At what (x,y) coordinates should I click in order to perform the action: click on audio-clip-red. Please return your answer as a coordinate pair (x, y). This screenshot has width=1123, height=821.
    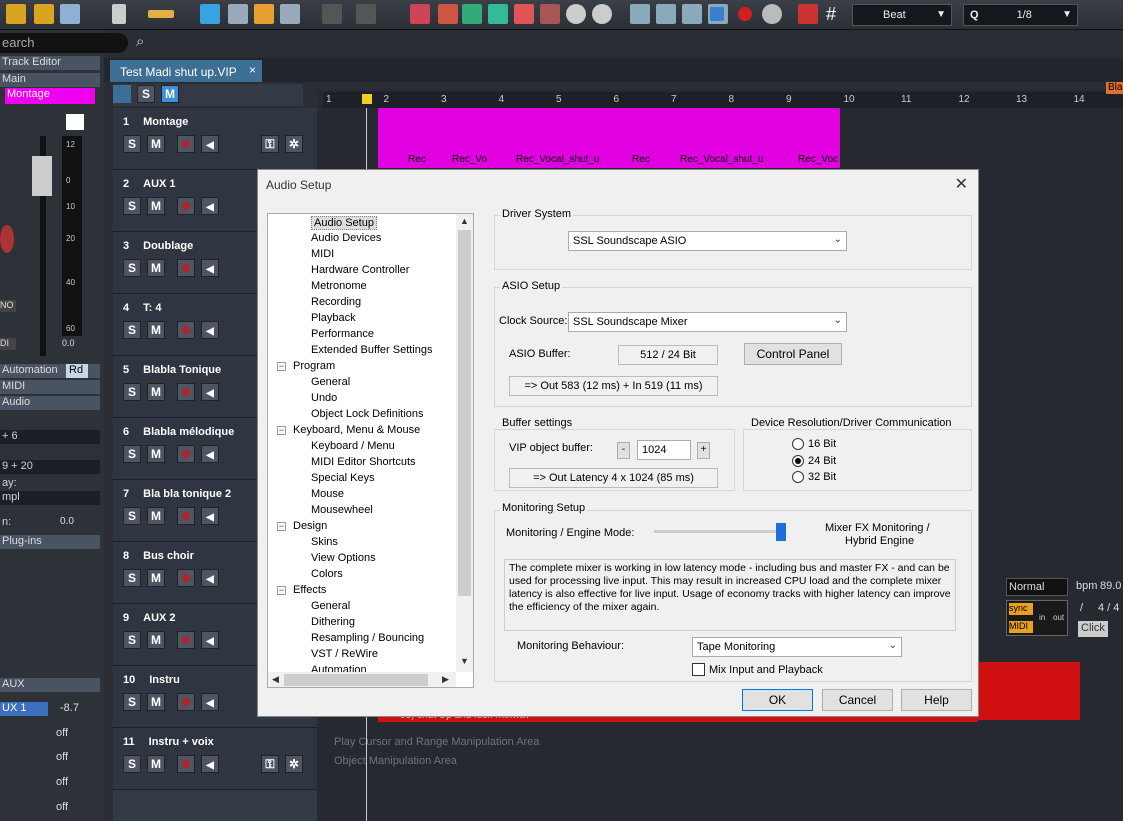
    Looking at the image, I should click on (1028, 691).